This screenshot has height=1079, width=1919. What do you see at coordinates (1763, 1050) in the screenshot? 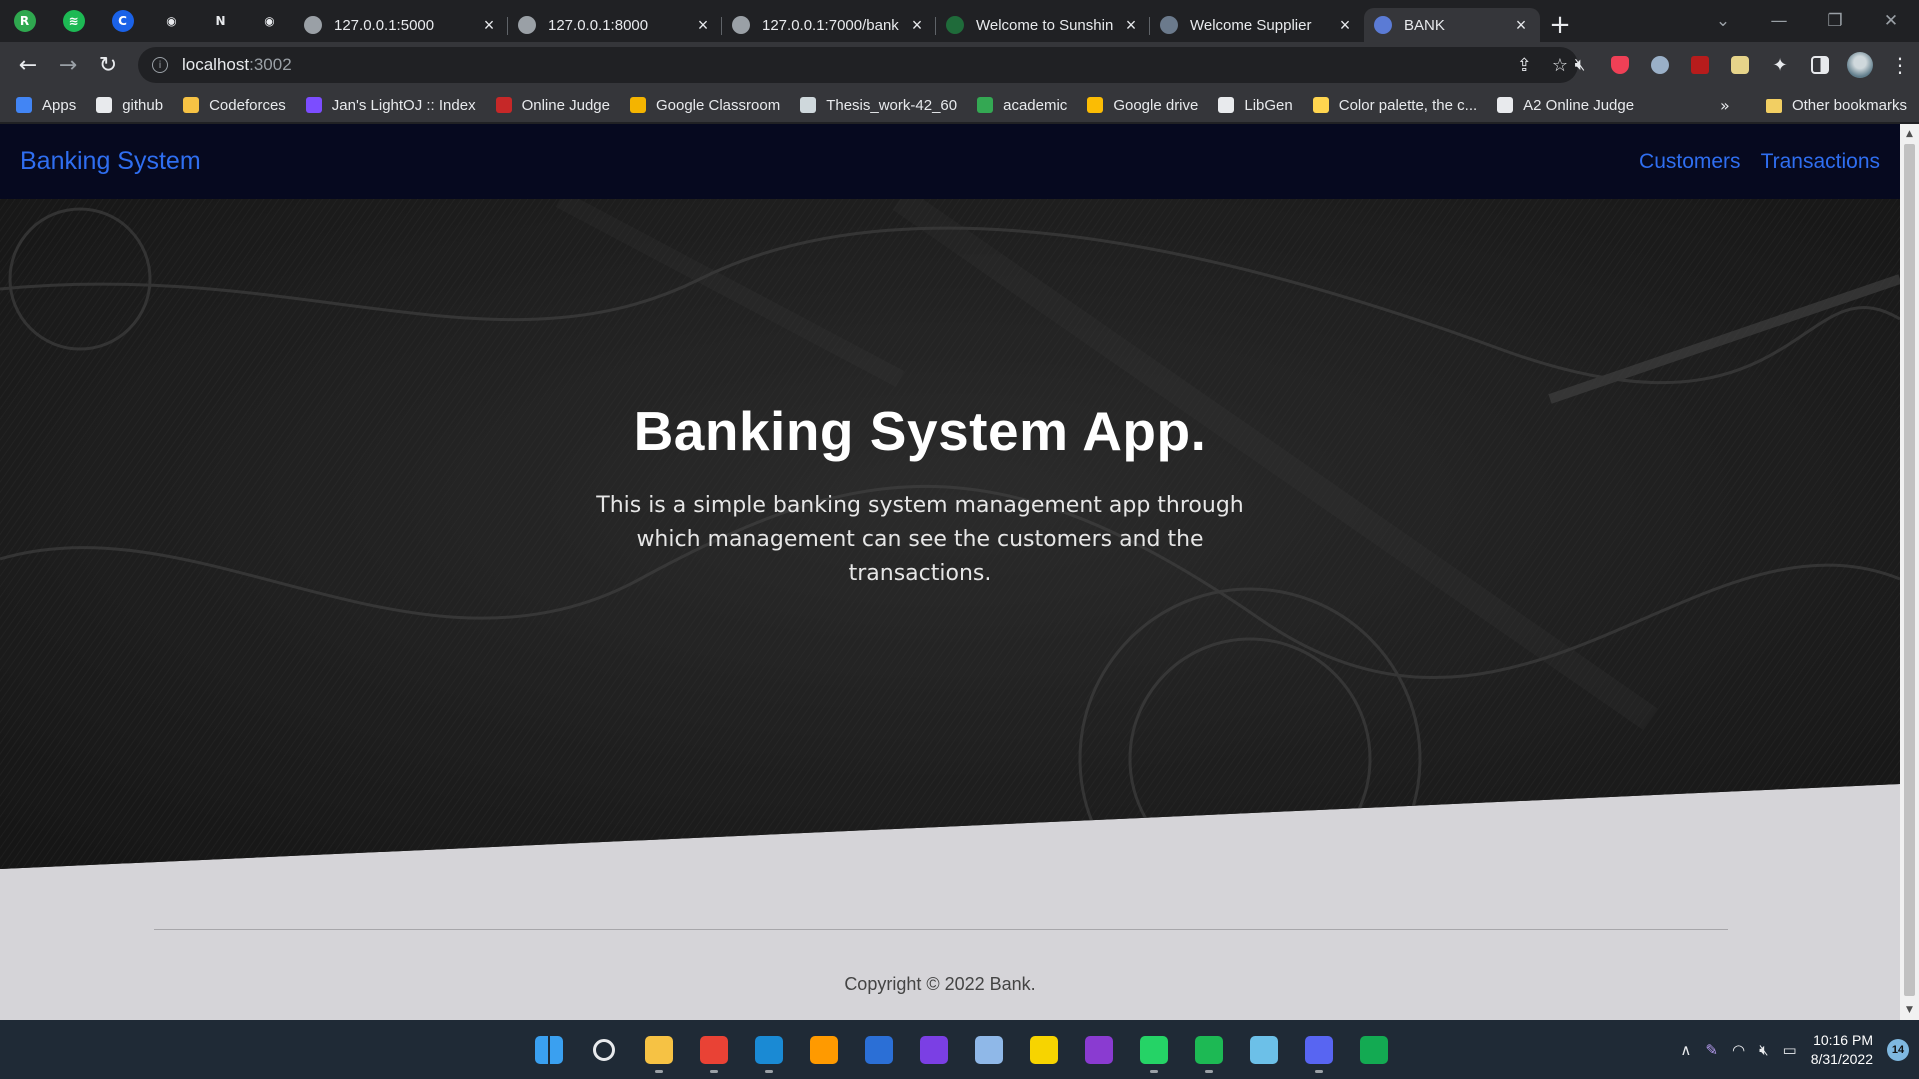
I see `volume-muted-icon: 🔇︎` at bounding box center [1763, 1050].